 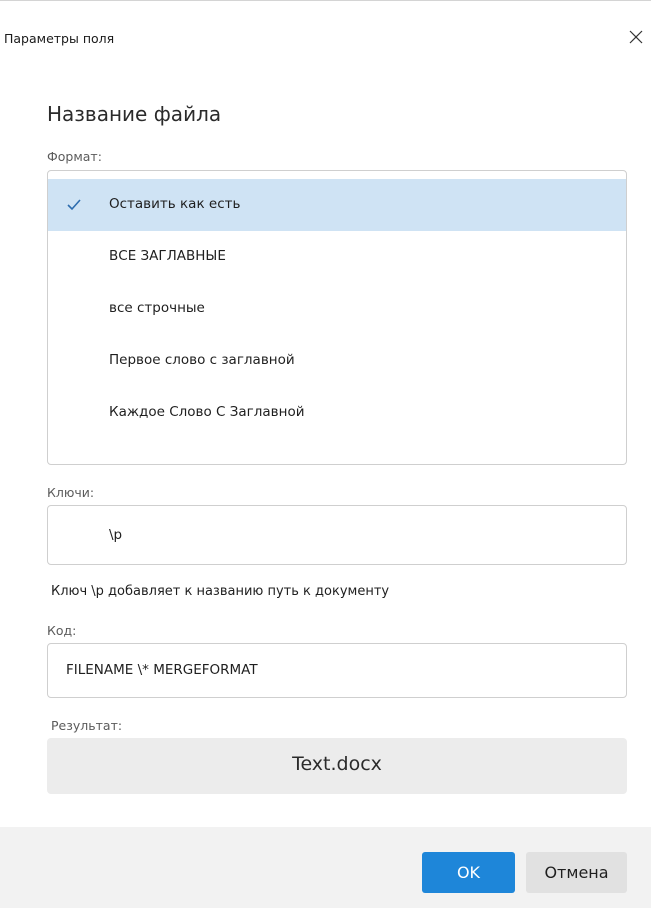 I want to click on keys-label: Ключи:, so click(x=71, y=492).